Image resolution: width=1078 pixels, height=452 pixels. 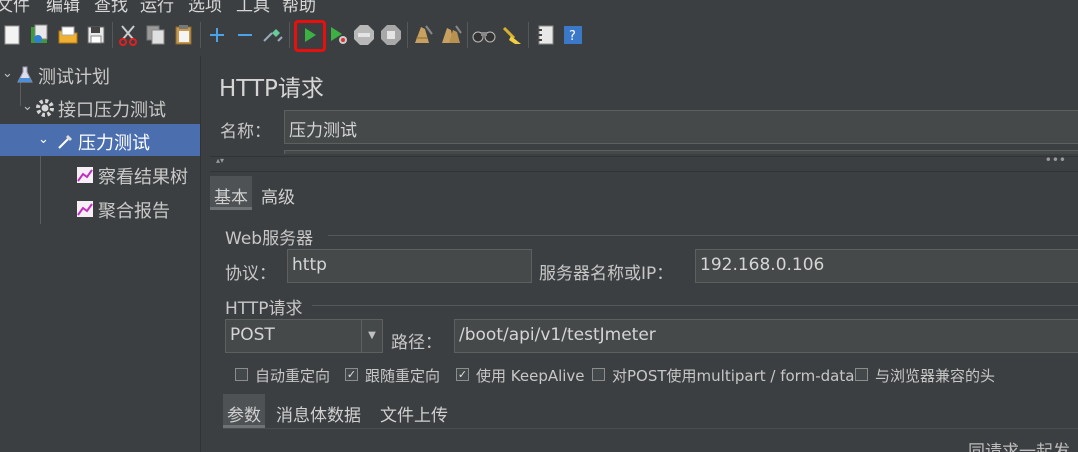 I want to click on checkbox-label: 与浏览器兼容的头, so click(x=935, y=376).